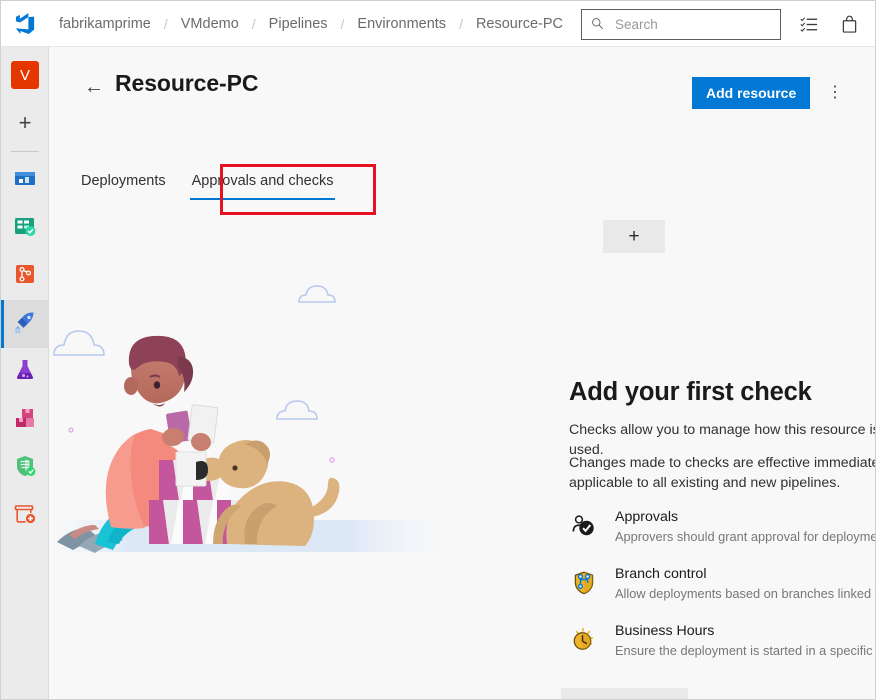 The image size is (876, 700). I want to click on sidebar-item-boards, so click(25, 228).